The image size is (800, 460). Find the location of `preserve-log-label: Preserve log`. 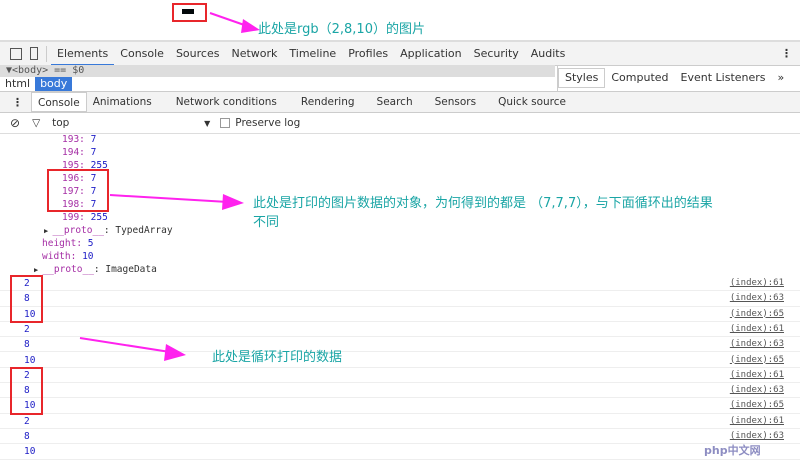

preserve-log-label: Preserve log is located at coordinates (268, 123).